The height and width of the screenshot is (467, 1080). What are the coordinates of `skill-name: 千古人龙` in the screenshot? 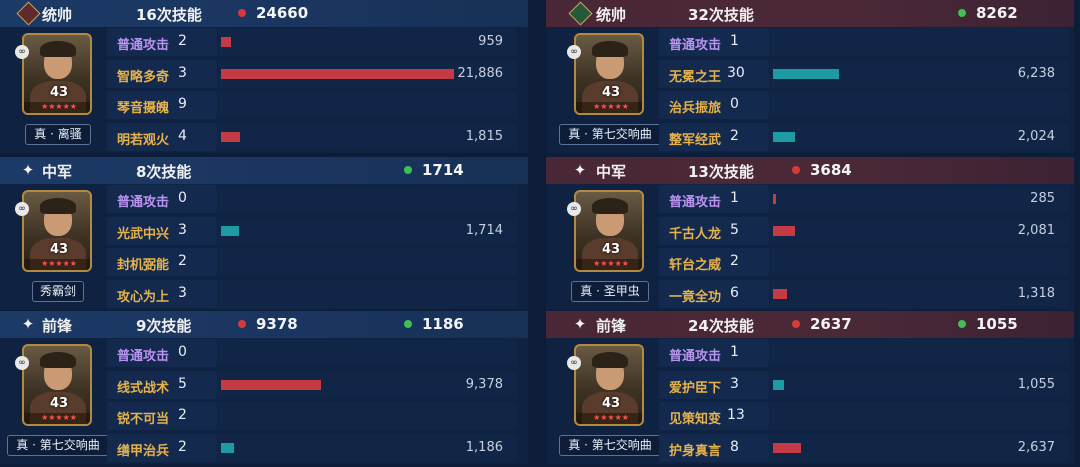 It's located at (695, 234).